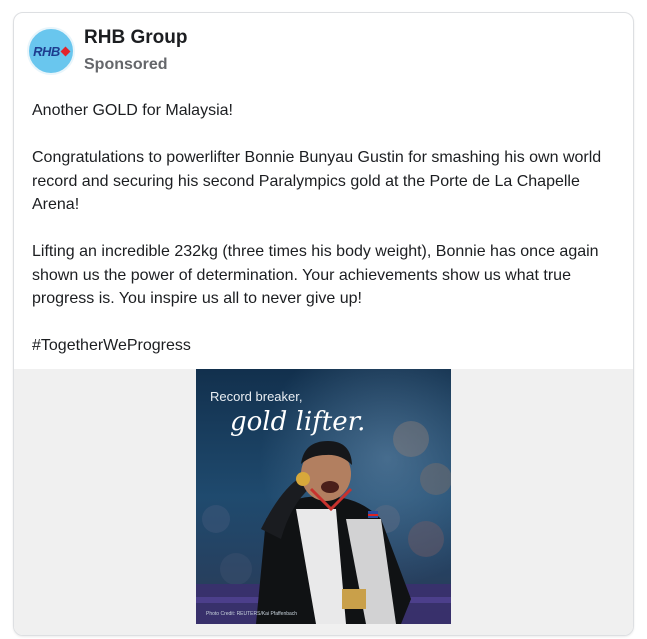  Describe the element at coordinates (298, 422) in the screenshot. I see `image-headline-line2: gold lifter.` at that location.